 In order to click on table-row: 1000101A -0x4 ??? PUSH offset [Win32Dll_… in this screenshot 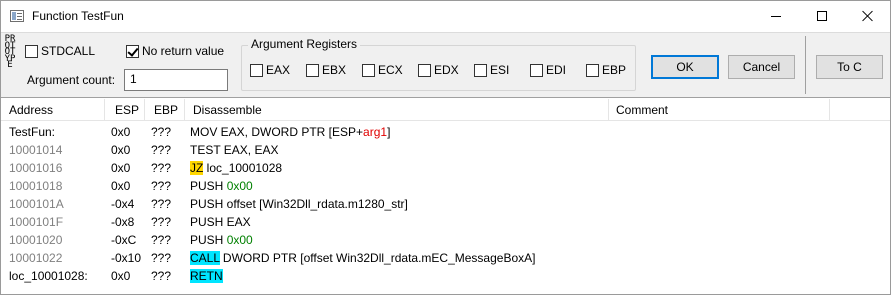, I will do `click(445, 204)`.